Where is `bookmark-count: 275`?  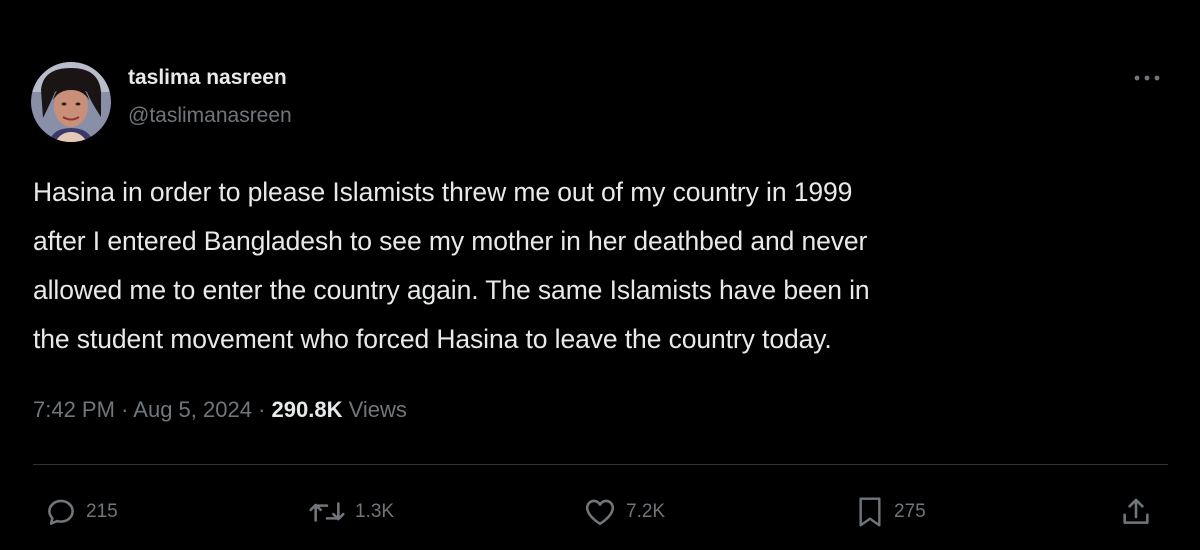
bookmark-count: 275 is located at coordinates (910, 511).